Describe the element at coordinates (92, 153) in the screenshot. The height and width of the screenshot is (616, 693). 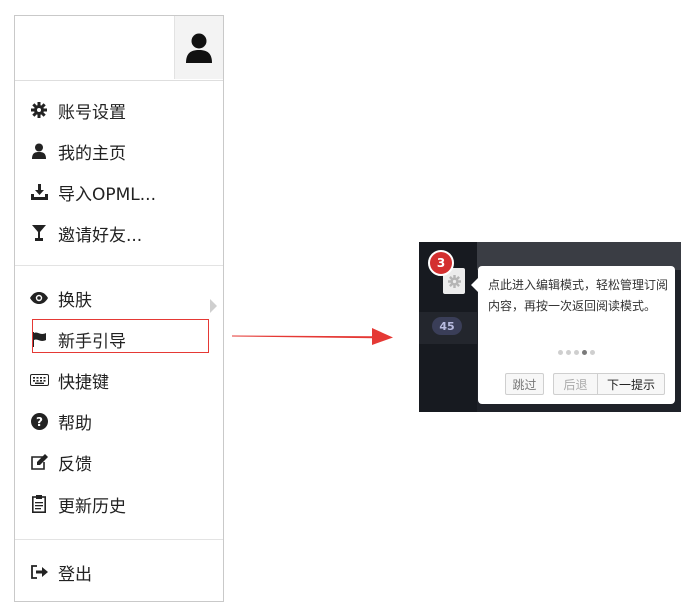
I see `menu-item-label: 我的主页` at that location.